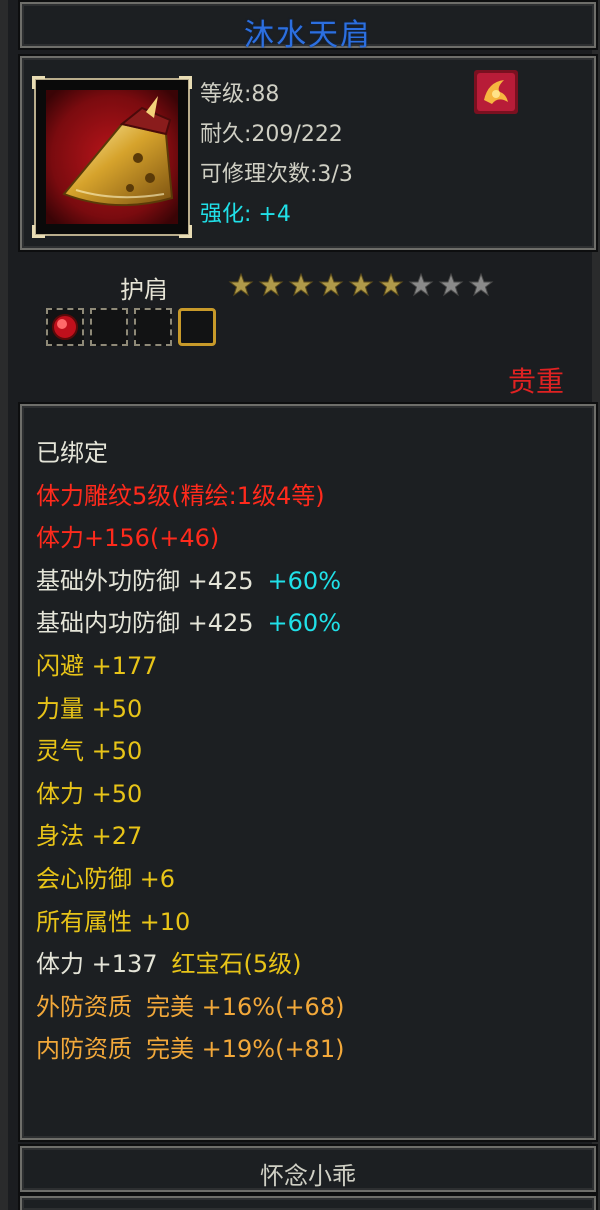 This screenshot has width=600, height=1210. I want to click on durability-stat: 耐久:209/222, so click(271, 134).